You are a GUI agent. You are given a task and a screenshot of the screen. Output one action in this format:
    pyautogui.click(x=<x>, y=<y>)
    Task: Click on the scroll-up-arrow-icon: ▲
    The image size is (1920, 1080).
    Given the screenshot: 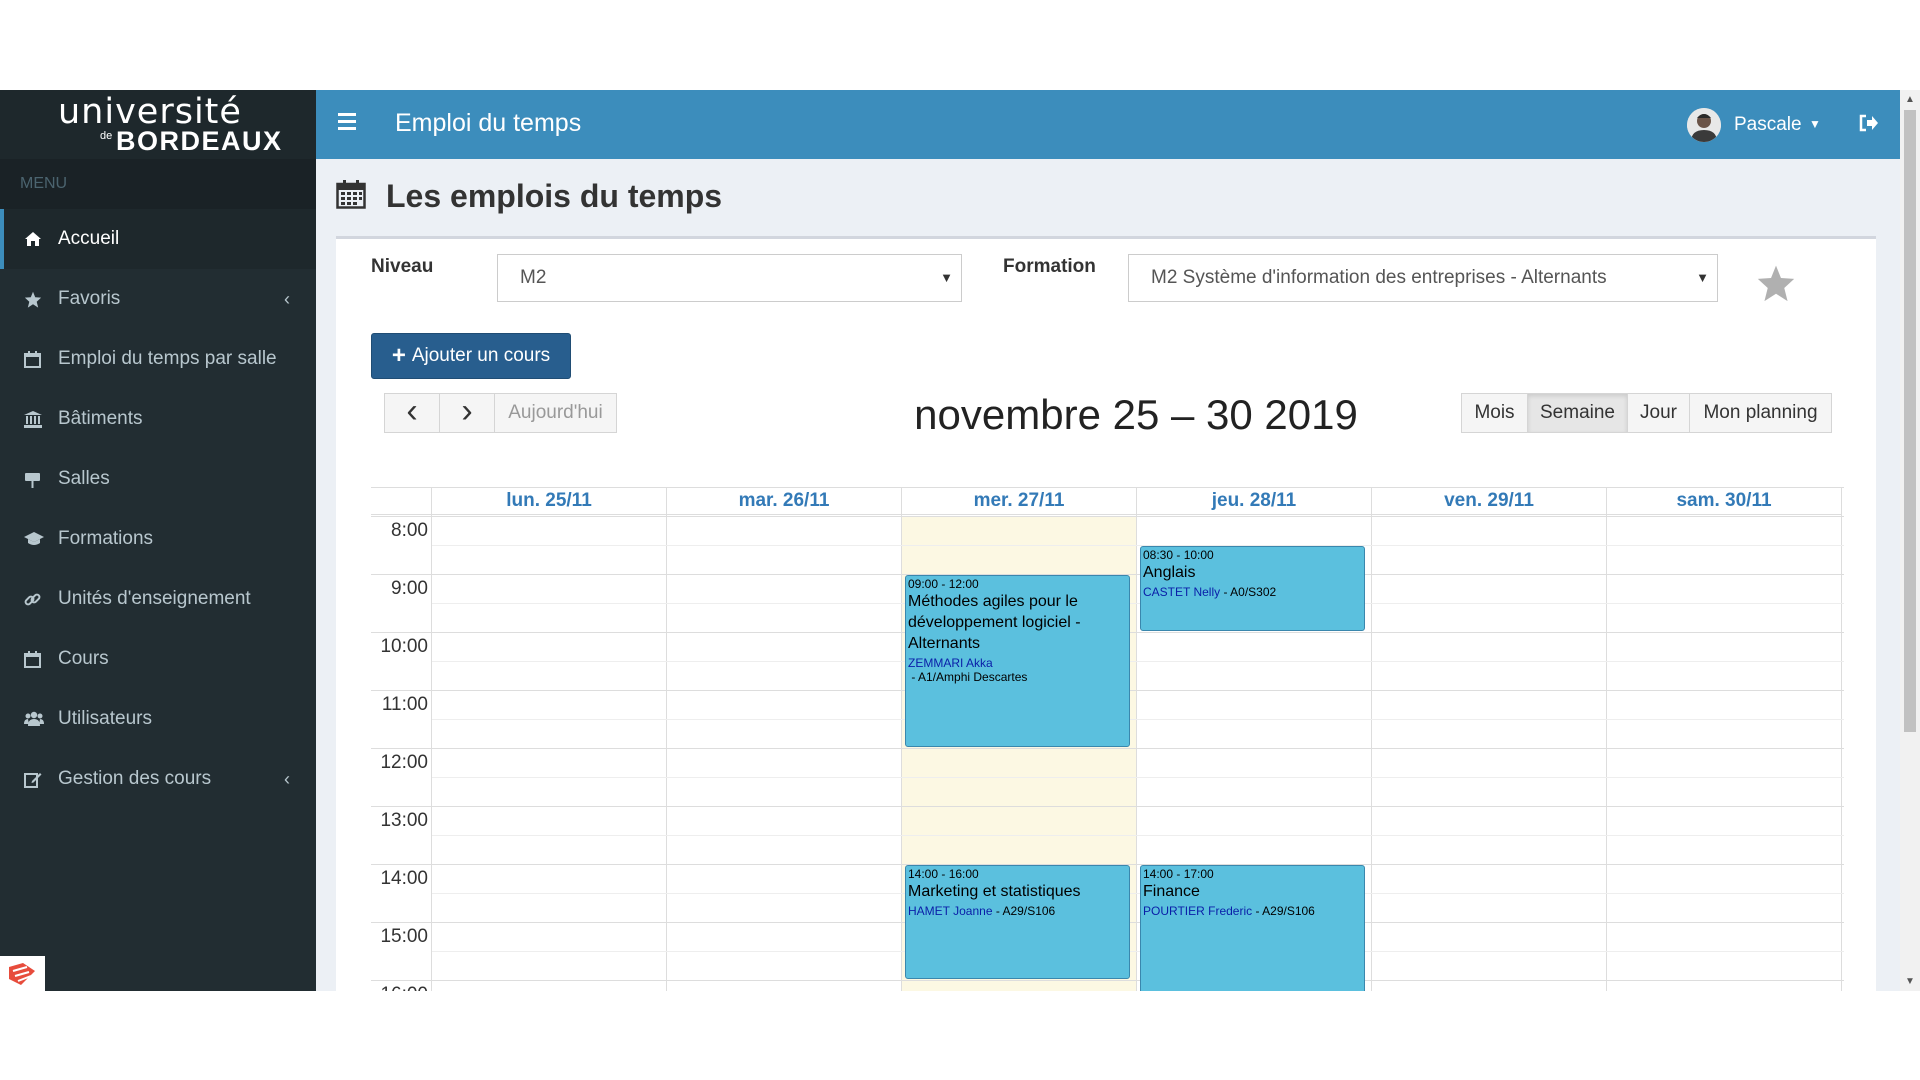 What is the action you would take?
    pyautogui.click(x=1910, y=99)
    